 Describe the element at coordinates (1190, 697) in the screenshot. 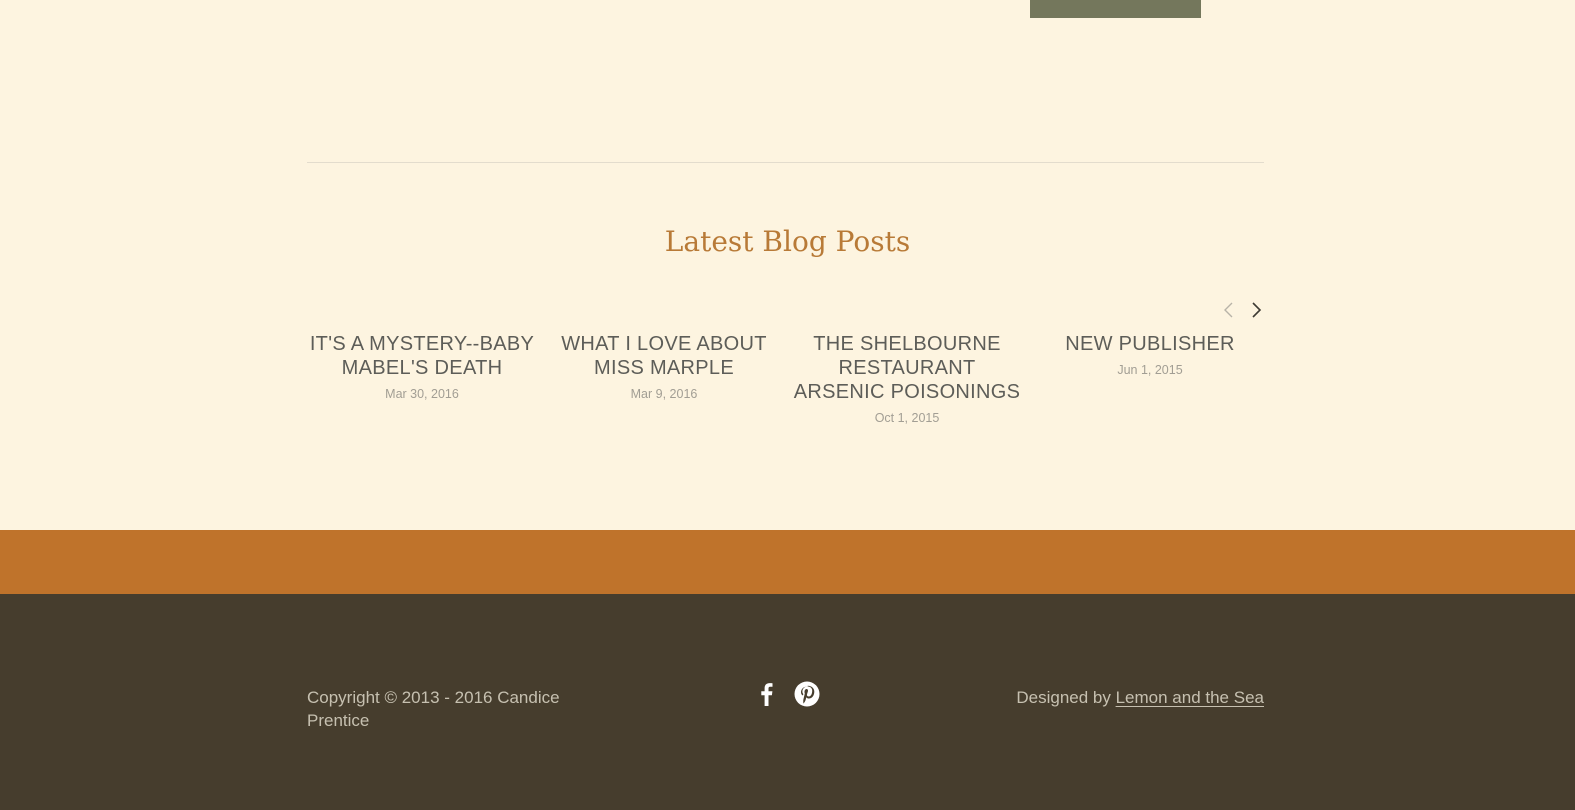

I see `designer-link: Lemon and the Sea` at that location.